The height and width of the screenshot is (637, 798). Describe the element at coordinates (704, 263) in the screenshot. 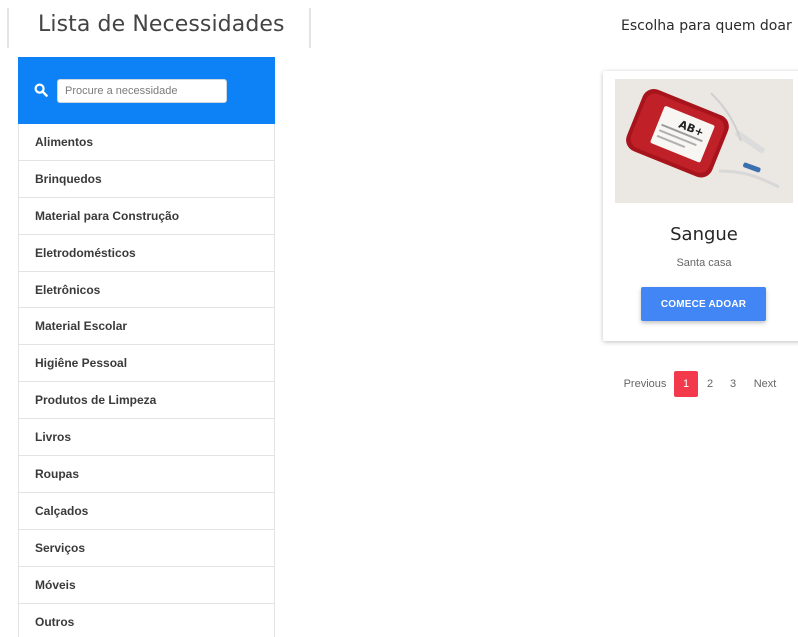

I see `card-subtitle: Santa casa` at that location.